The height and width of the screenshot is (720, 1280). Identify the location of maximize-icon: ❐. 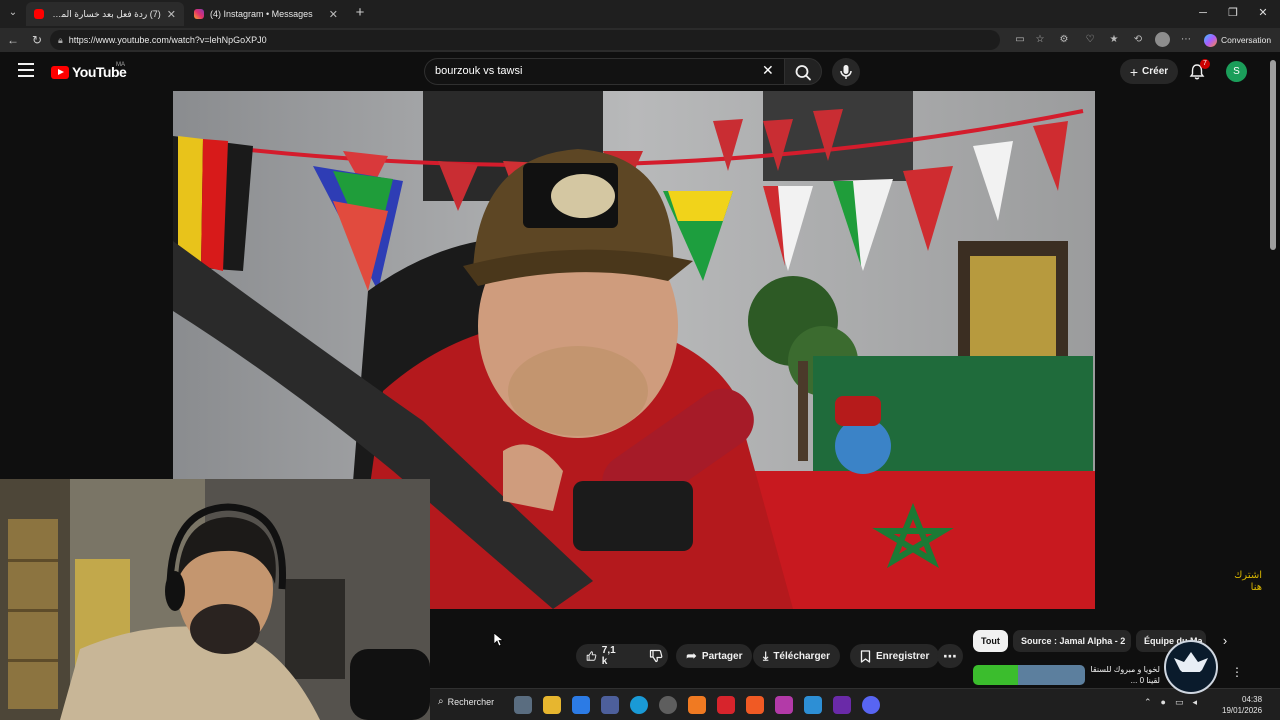
(1233, 13).